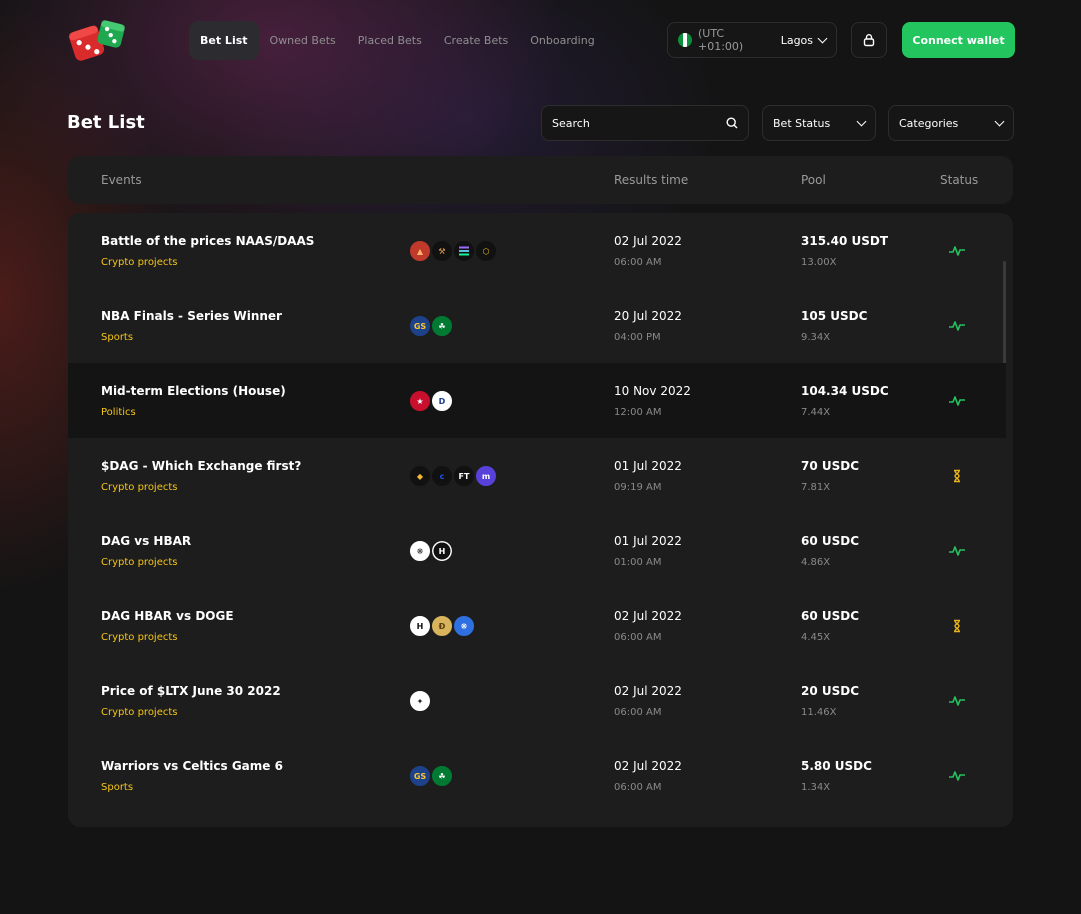  I want to click on result-time: 12:00 AM, so click(638, 412).